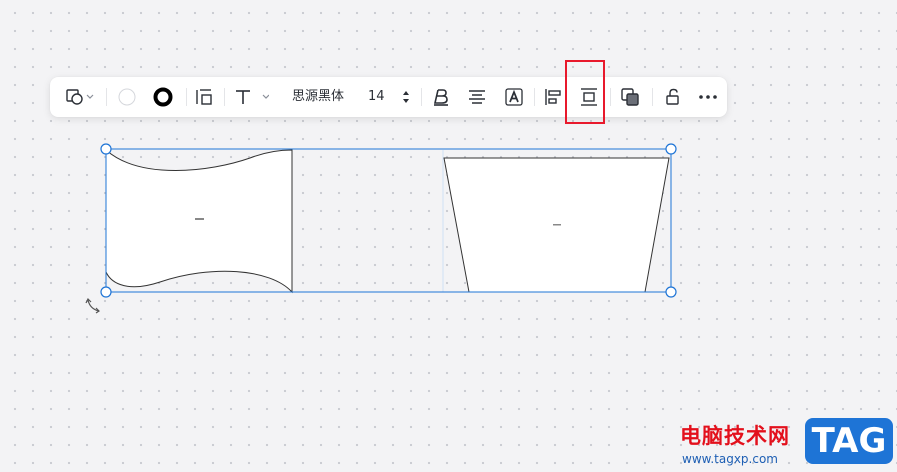 Image resolution: width=897 pixels, height=472 pixels. I want to click on bold-button, so click(441, 97).